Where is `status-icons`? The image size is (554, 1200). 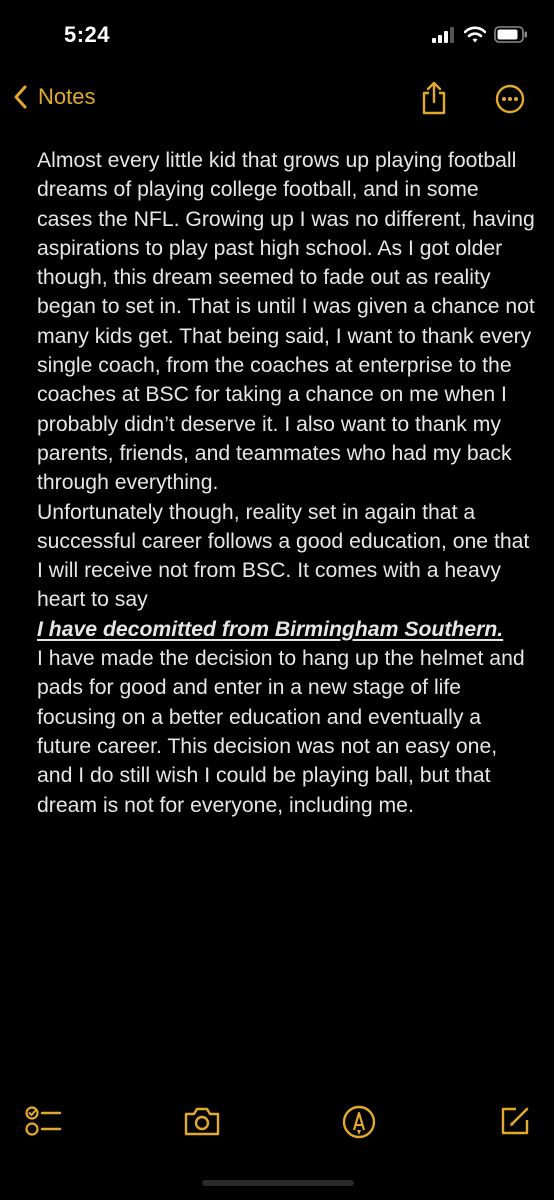
status-icons is located at coordinates (480, 34).